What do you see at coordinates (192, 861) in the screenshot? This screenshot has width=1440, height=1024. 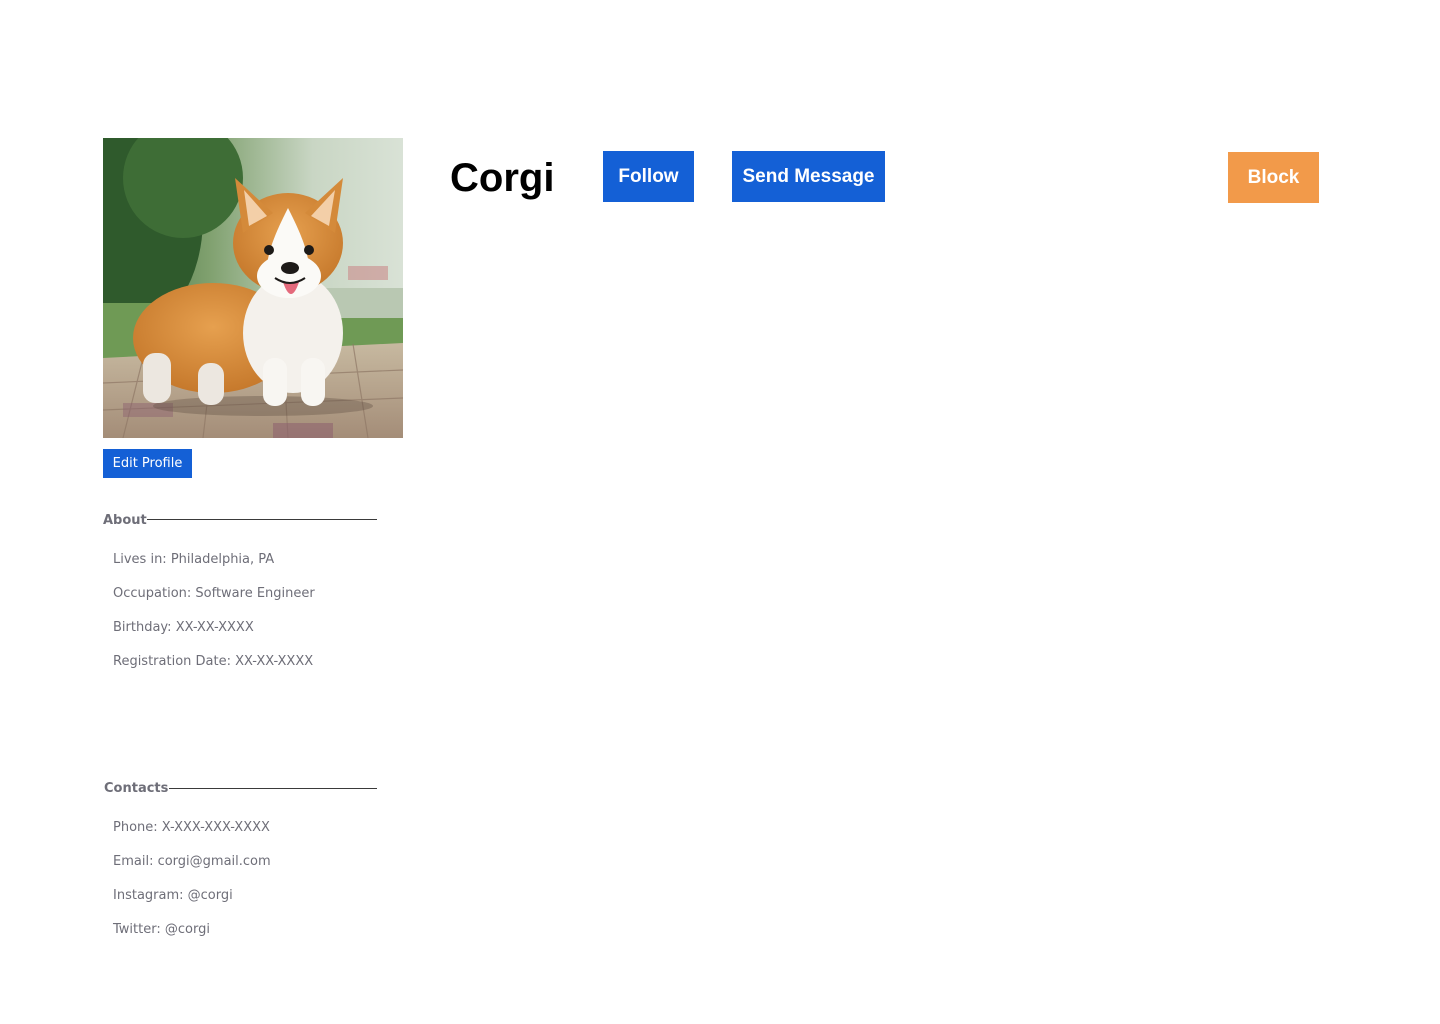 I see `contact-item-email: Email: corgi@gmail.com` at bounding box center [192, 861].